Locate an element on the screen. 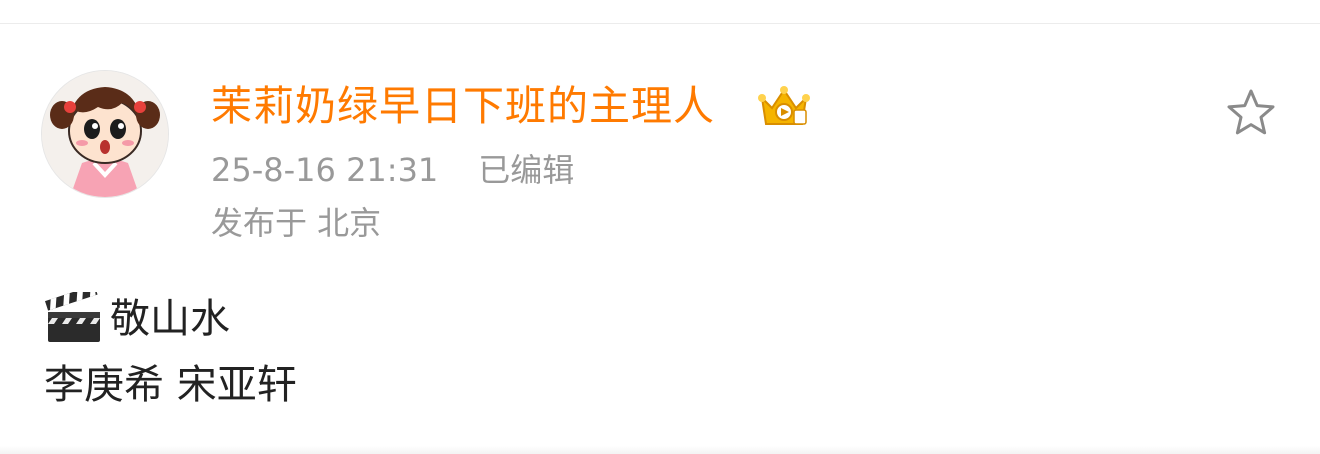 Image resolution: width=1320 pixels, height=454 pixels. bottom-divider is located at coordinates (660, 450).